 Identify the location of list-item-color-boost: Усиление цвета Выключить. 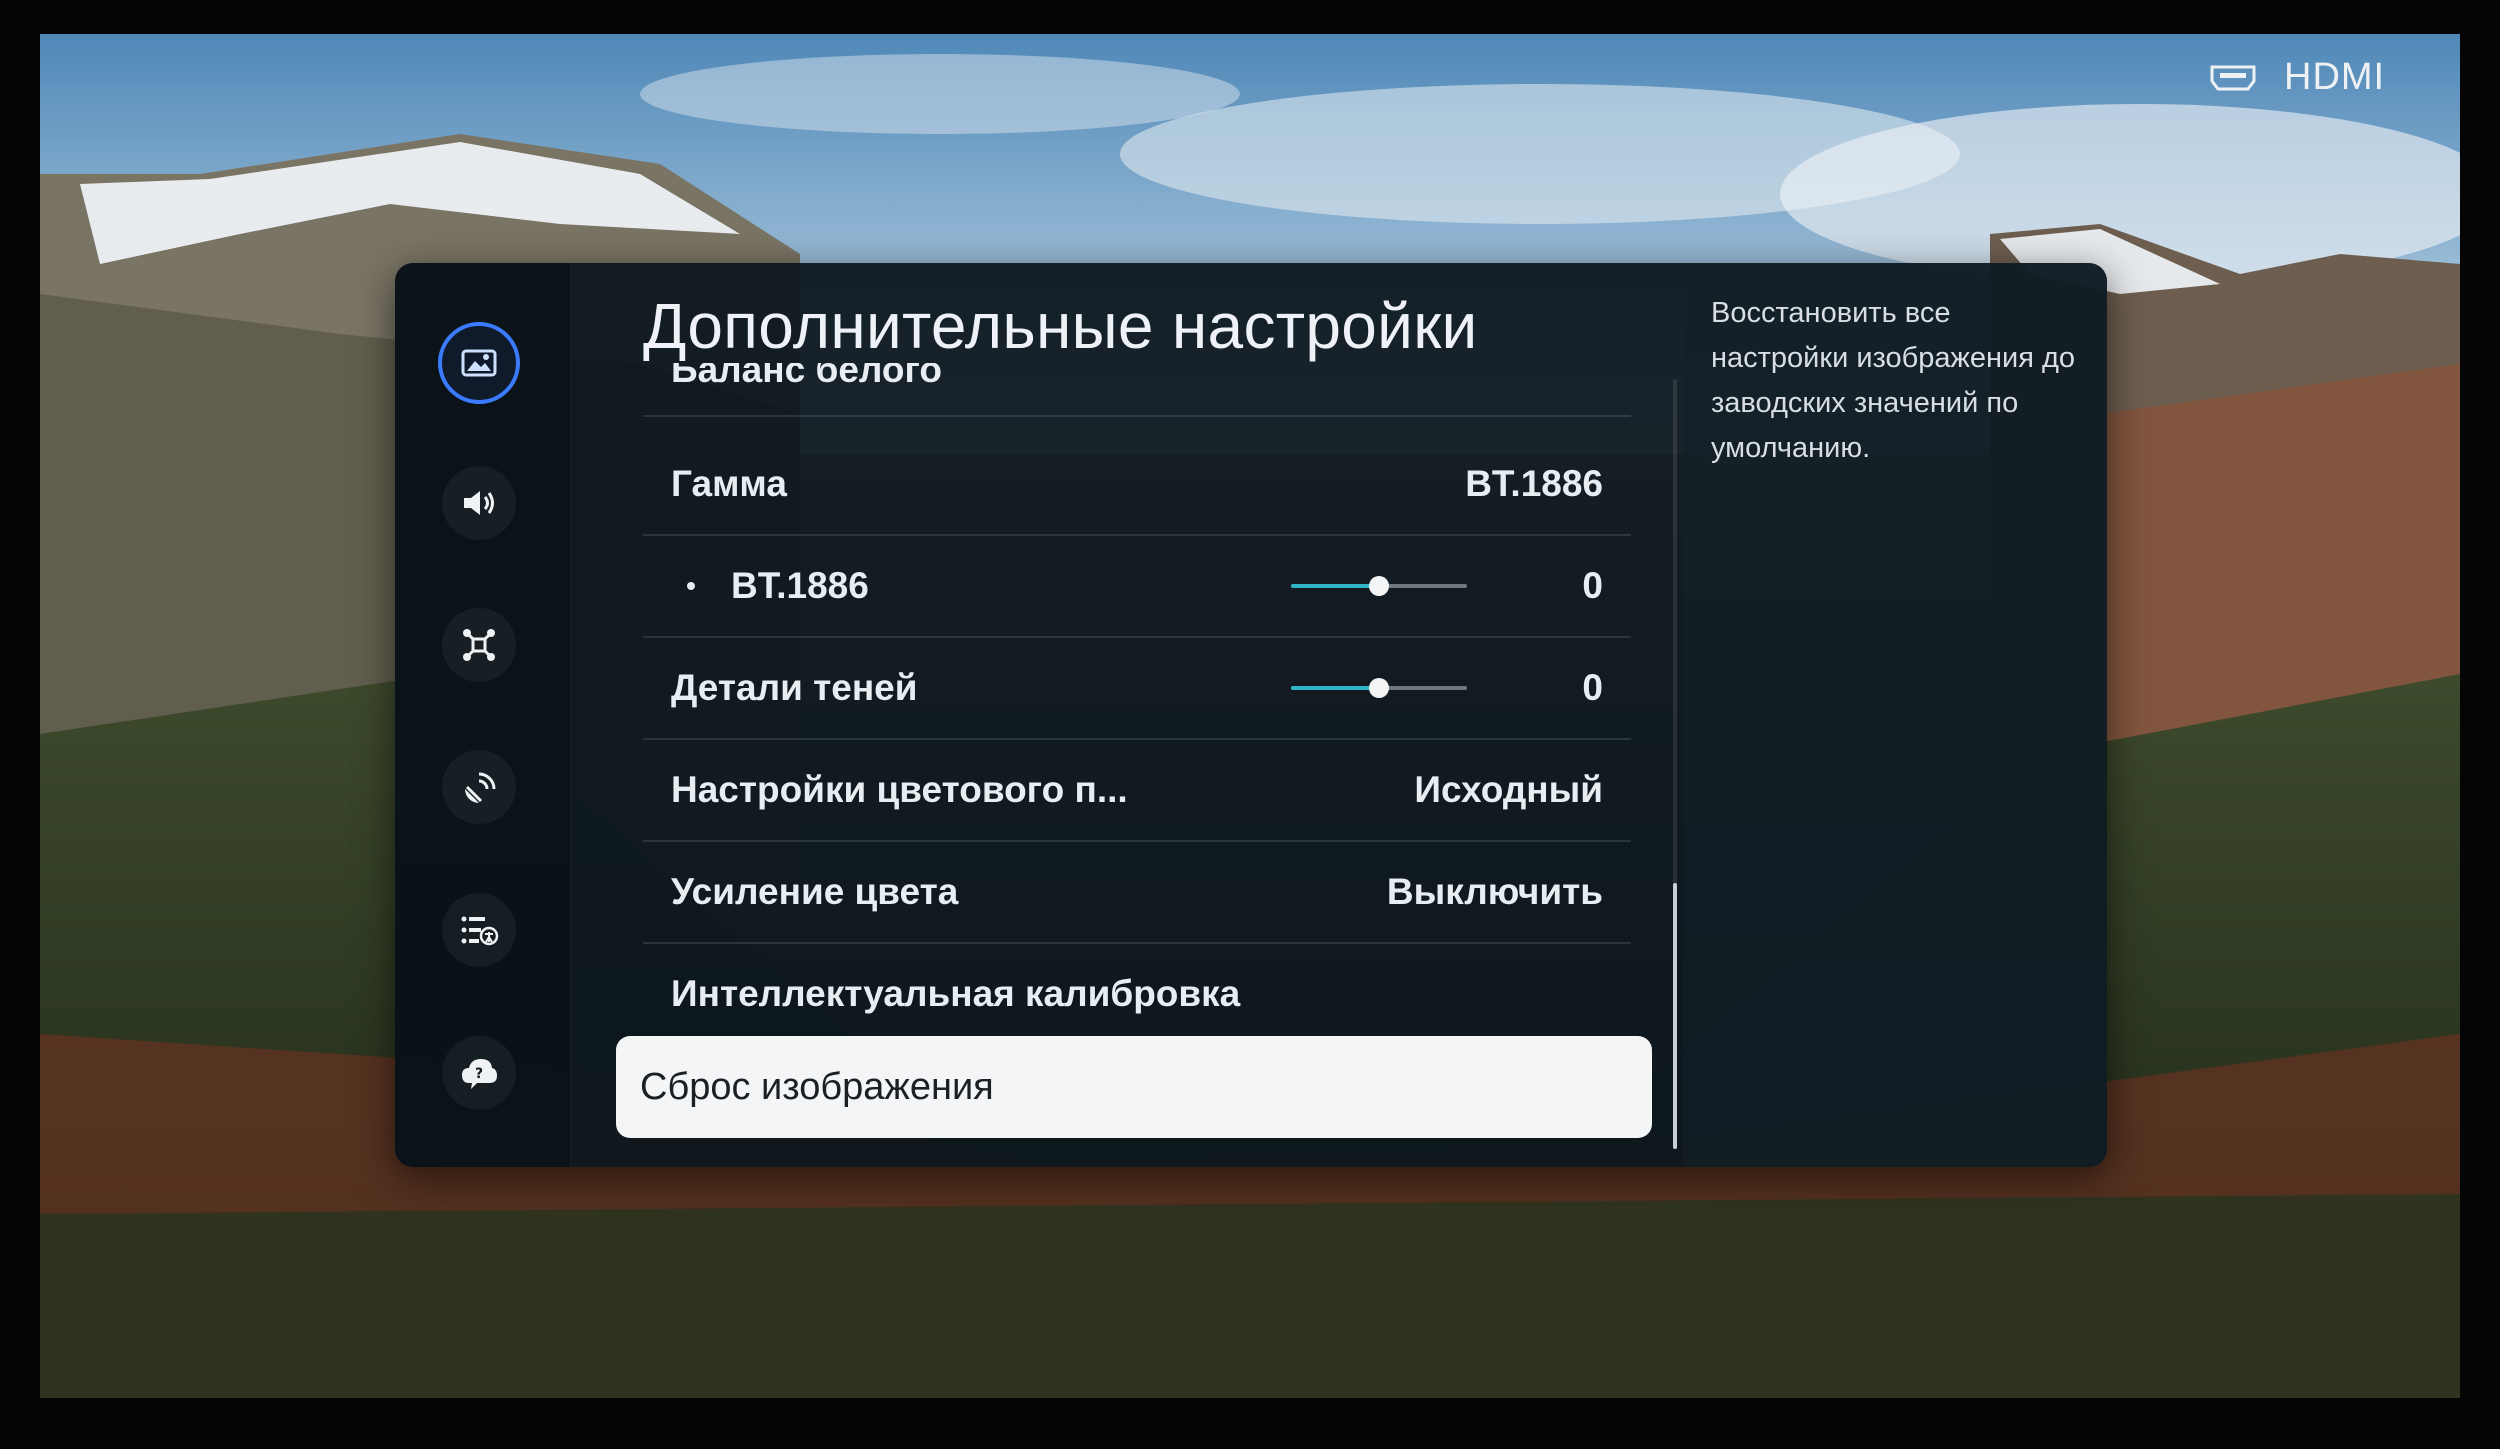
(1137, 893).